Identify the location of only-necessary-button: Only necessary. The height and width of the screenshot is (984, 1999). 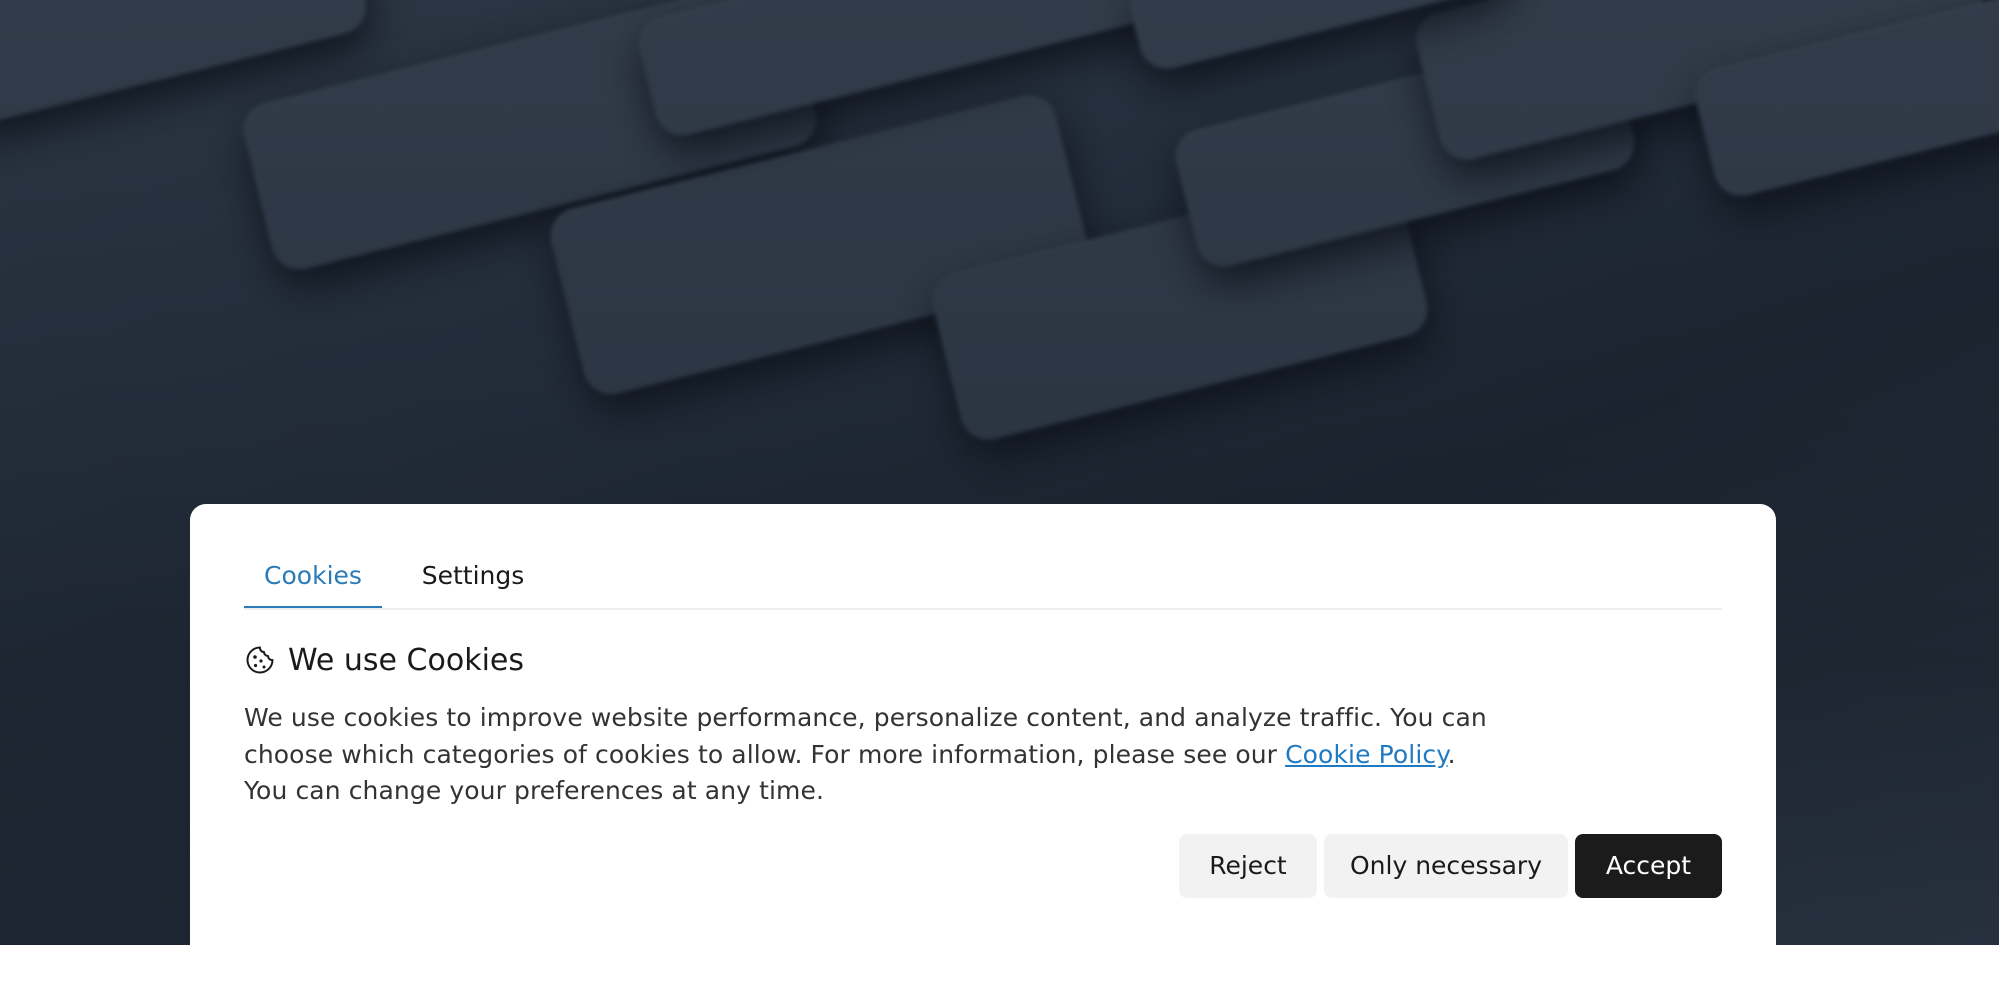
(1446, 866).